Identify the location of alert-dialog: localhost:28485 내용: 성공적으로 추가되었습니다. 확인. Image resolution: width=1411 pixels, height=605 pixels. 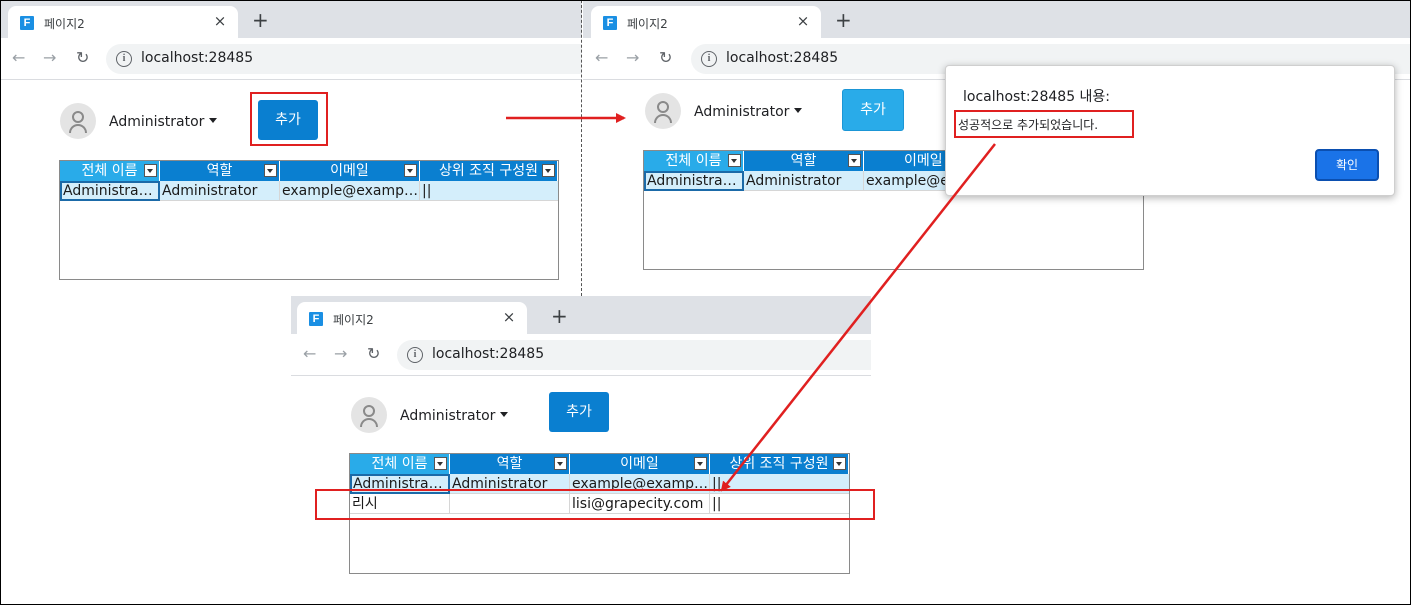
(1170, 130).